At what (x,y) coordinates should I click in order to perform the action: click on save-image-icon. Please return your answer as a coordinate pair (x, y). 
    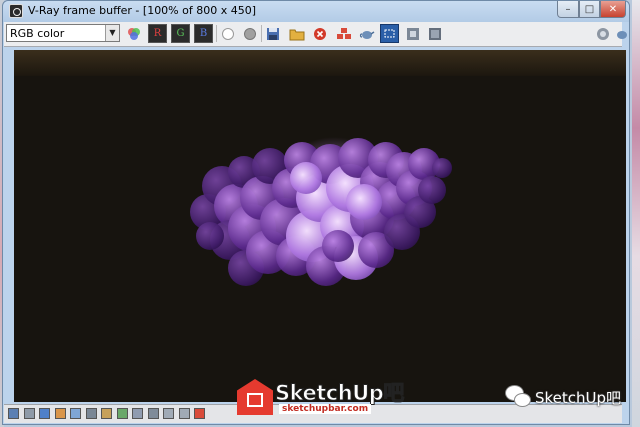
    Looking at the image, I should click on (272, 33).